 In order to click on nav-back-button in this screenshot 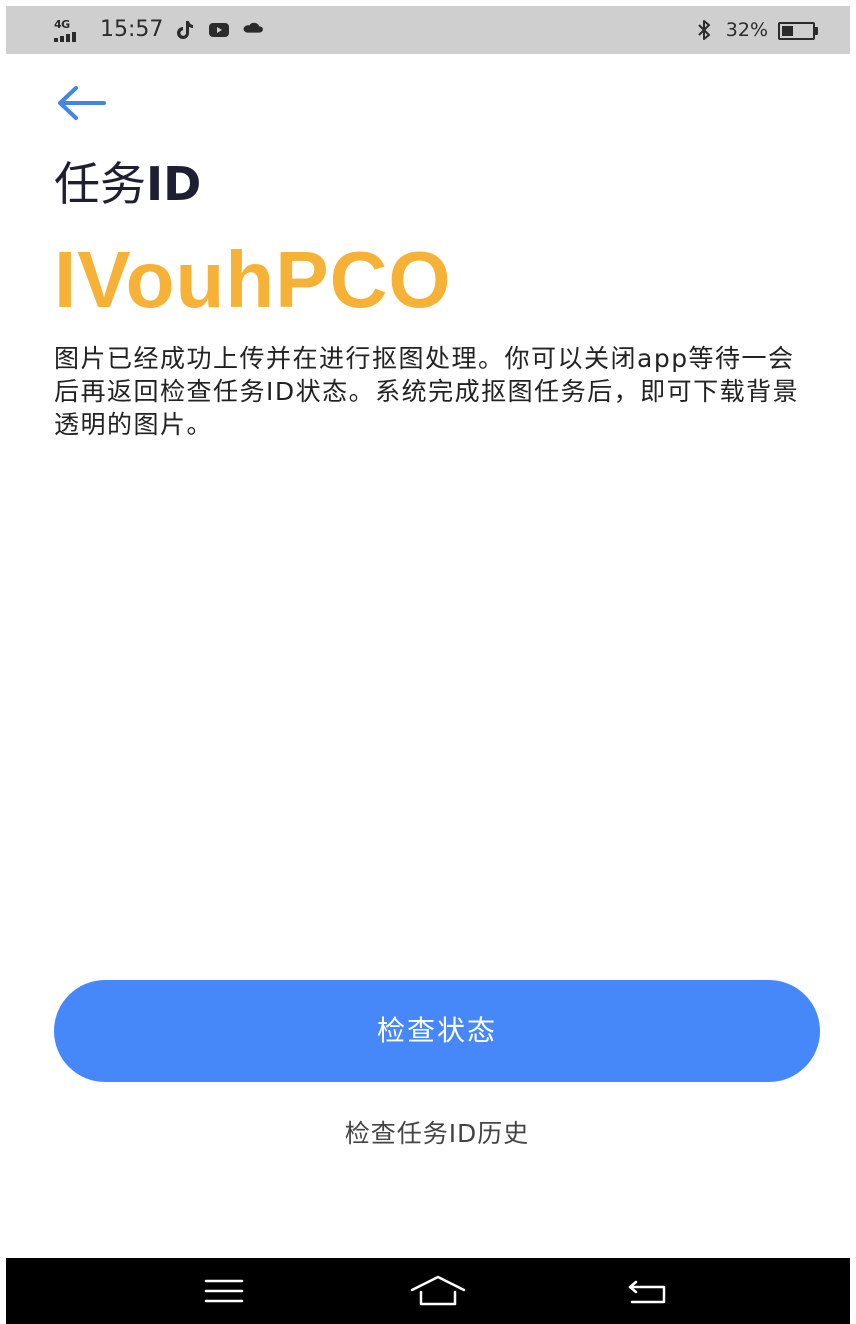, I will do `click(647, 1291)`.